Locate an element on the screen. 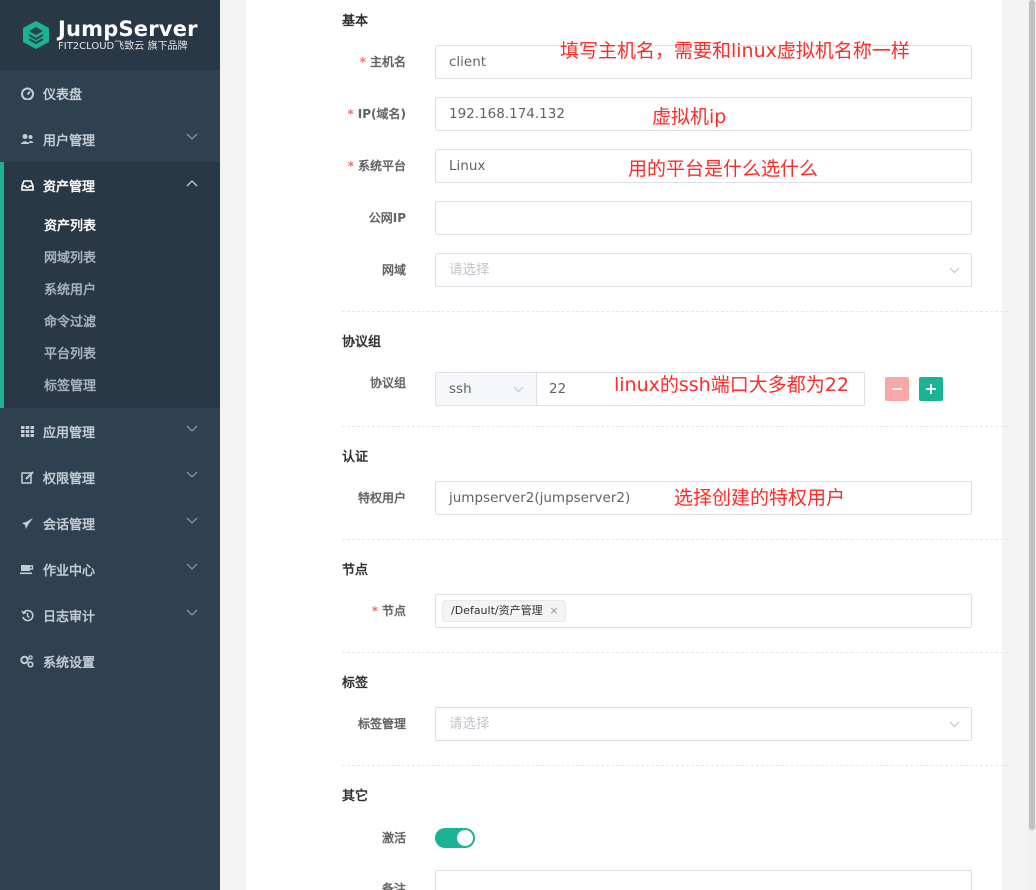 Image resolution: width=1036 pixels, height=890 pixels. sidebar-subitem-system-users: 系统用户 is located at coordinates (112, 288).